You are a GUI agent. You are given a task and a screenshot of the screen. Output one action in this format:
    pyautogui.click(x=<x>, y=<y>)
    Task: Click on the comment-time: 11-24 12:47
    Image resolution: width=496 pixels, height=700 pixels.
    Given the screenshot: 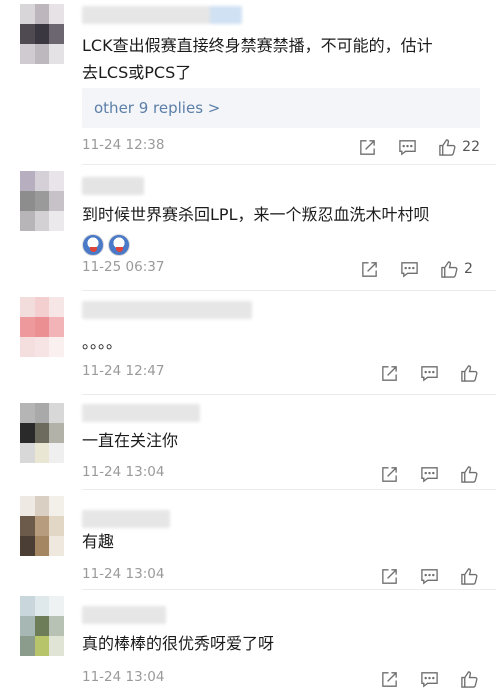 What is the action you would take?
    pyautogui.click(x=123, y=371)
    